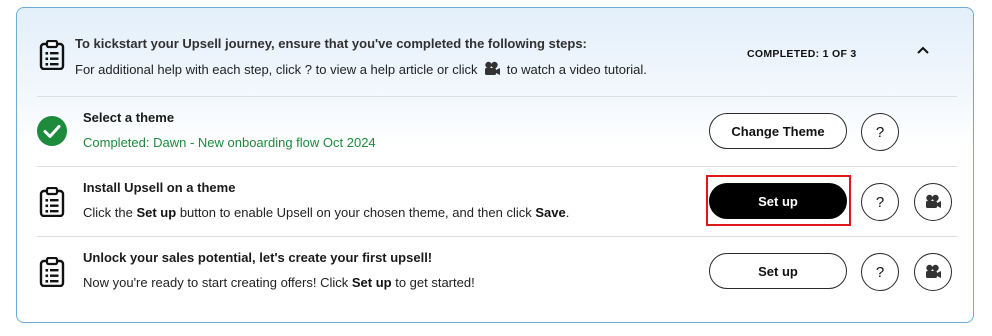 This screenshot has height=336, width=992. I want to click on change-theme-button: Change Theme, so click(778, 131).